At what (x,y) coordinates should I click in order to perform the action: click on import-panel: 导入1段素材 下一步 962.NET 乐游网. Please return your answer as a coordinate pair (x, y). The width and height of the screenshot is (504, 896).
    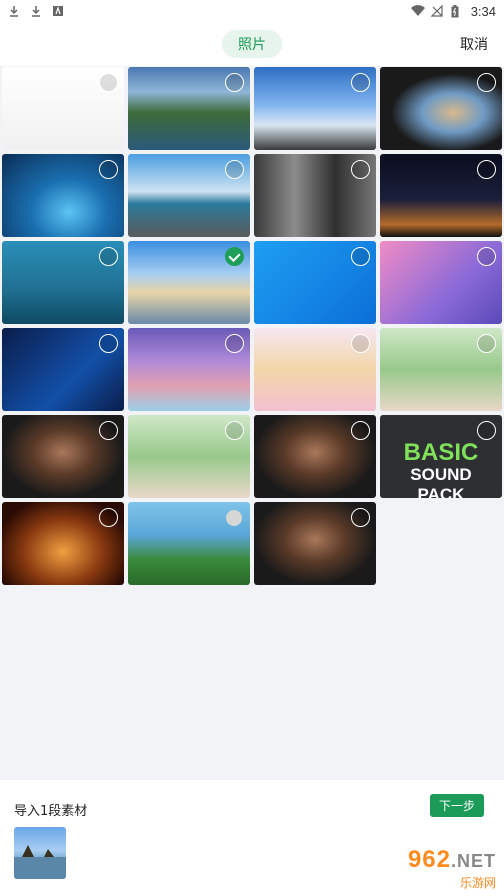
    Looking at the image, I should click on (252, 838).